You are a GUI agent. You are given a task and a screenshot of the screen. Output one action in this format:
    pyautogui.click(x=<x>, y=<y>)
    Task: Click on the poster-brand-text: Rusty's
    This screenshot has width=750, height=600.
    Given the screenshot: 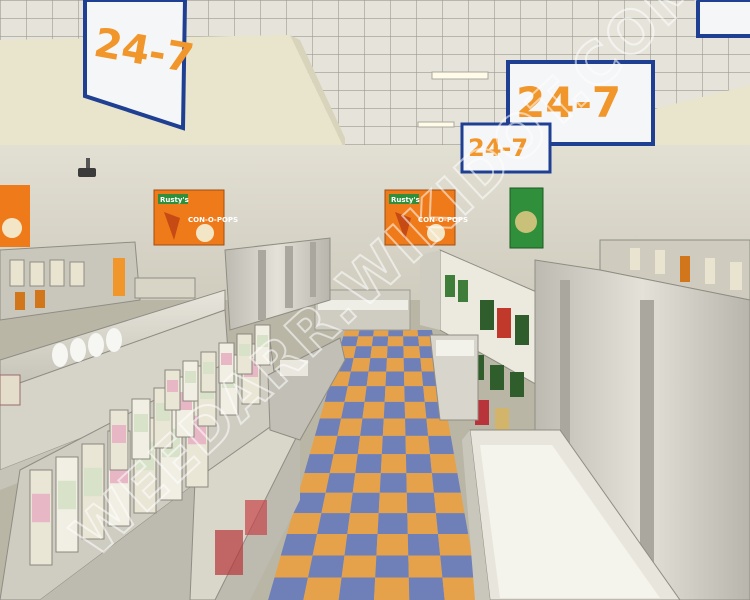 What is the action you would take?
    pyautogui.click(x=174, y=200)
    